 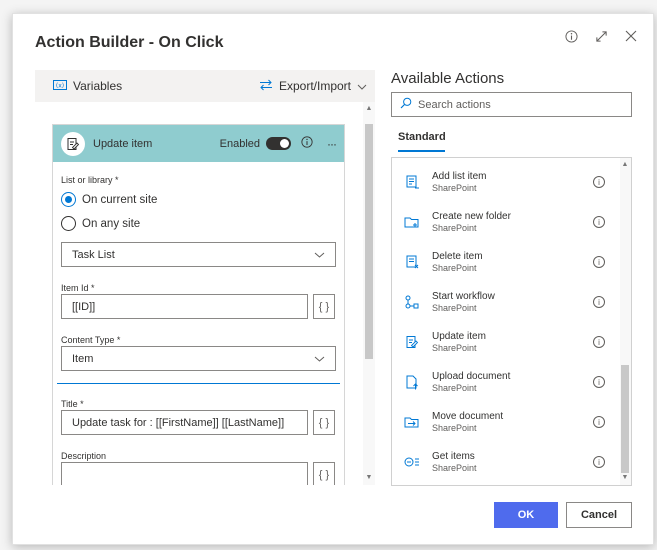 What do you see at coordinates (631, 36) in the screenshot?
I see `close-icon` at bounding box center [631, 36].